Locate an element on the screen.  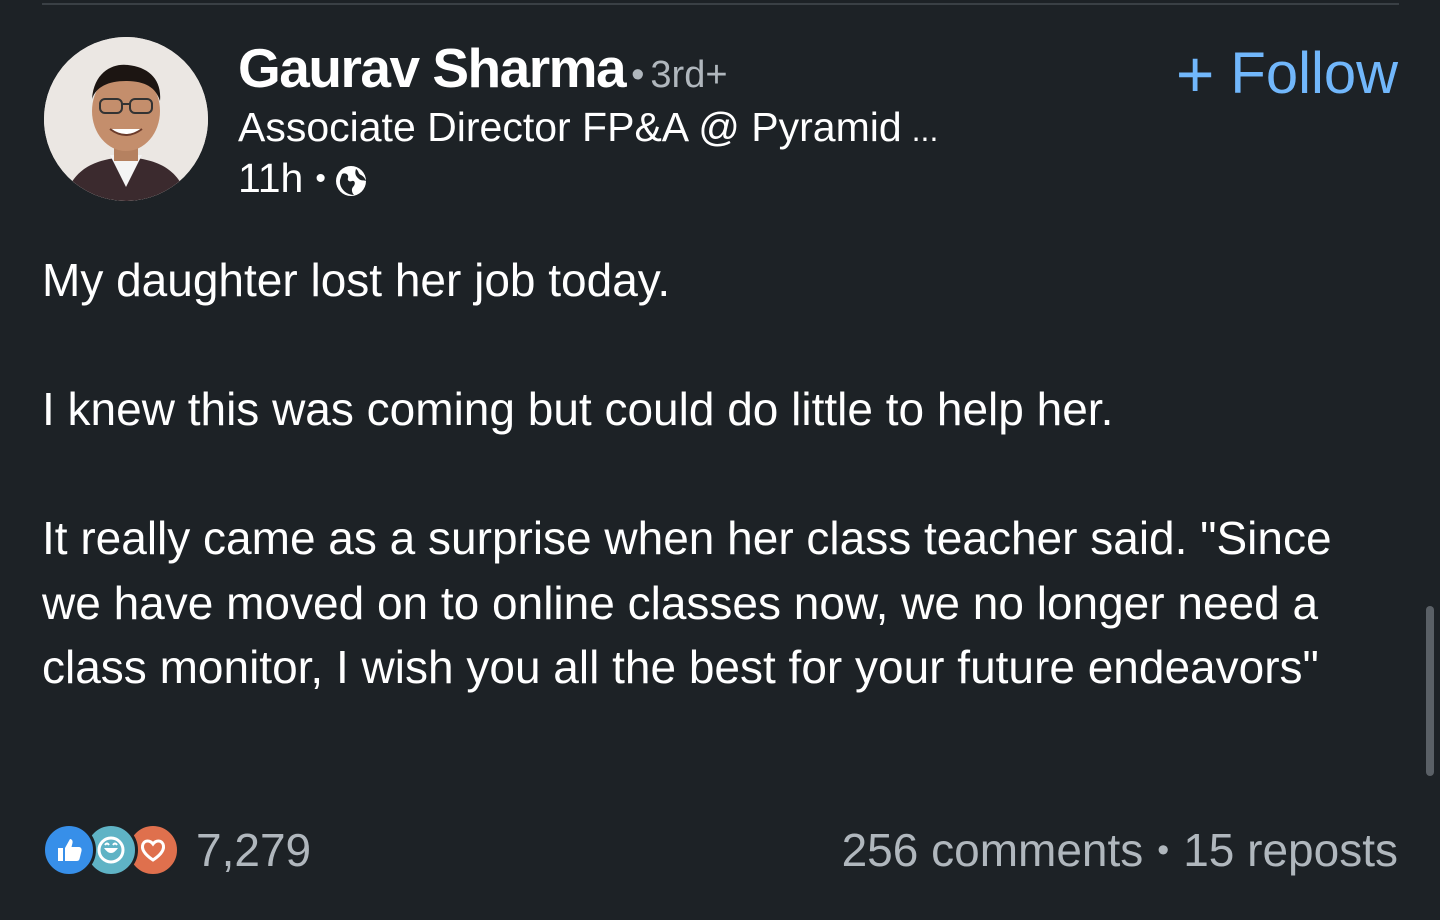
name-row: Gaurav Sharma • 3rd+ is located at coordinates (588, 68).